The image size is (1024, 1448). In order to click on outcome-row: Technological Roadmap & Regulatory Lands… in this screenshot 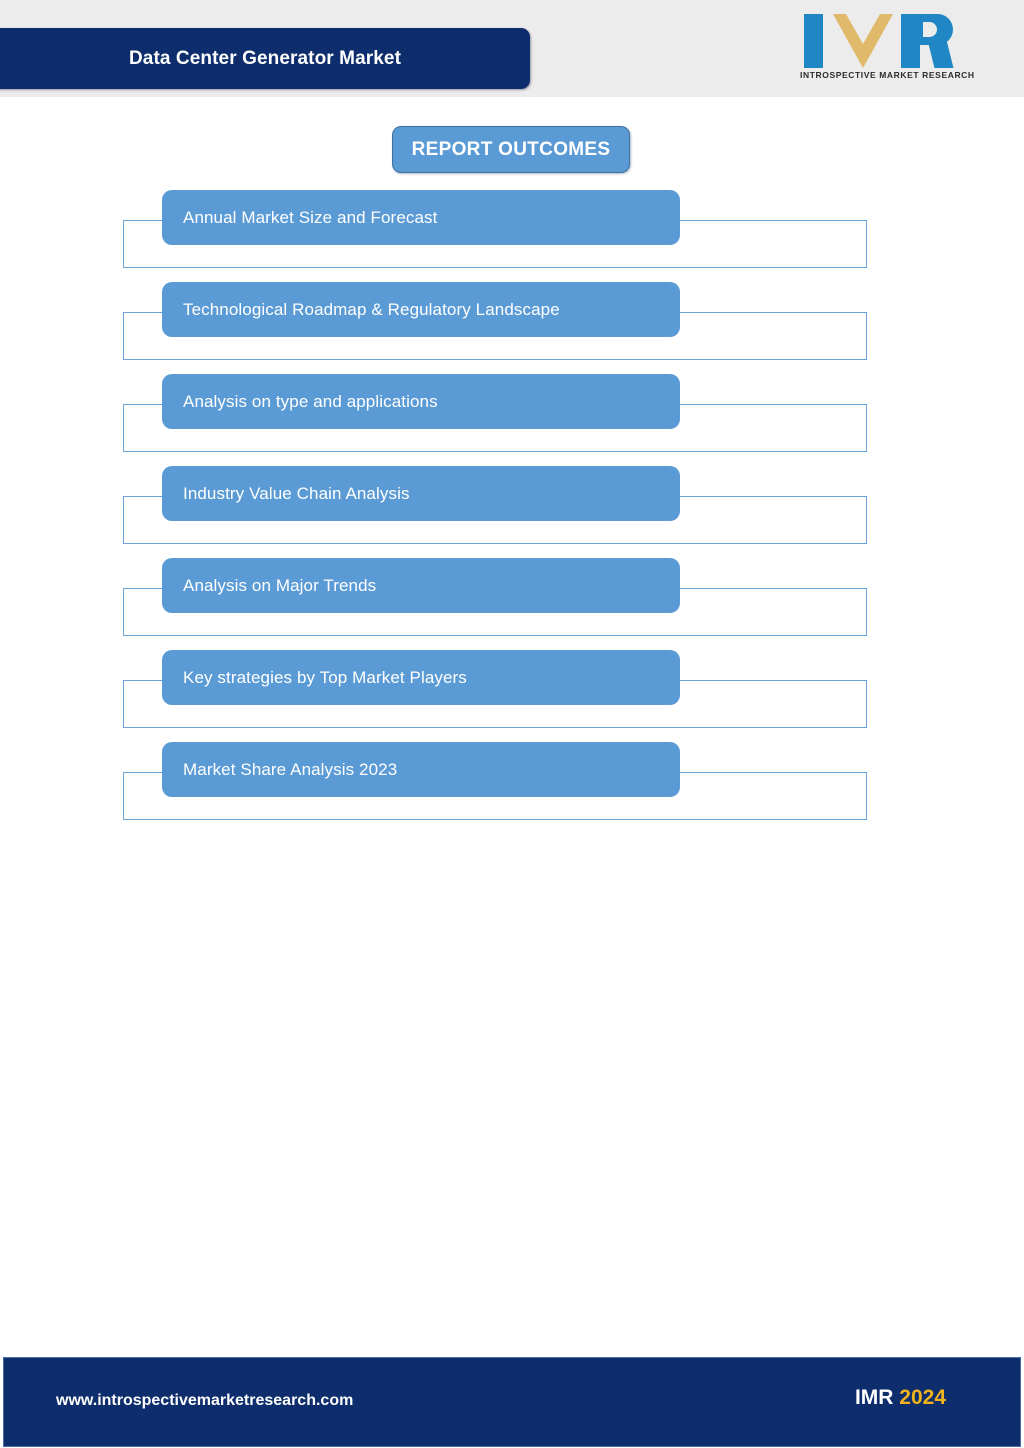, I will do `click(512, 328)`.